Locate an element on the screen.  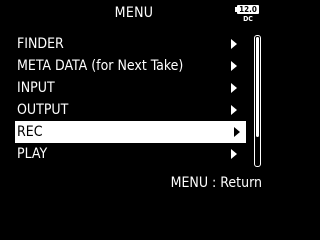
battery-icon: 12.0 DC is located at coordinates (248, 15).